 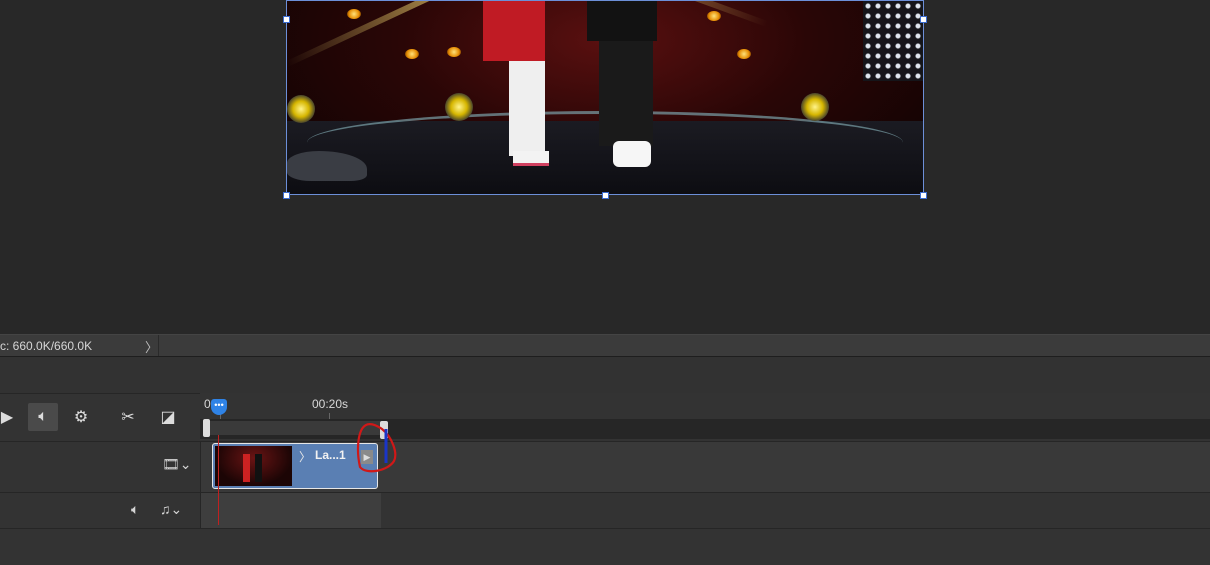 I want to click on gear-icon: ⚙︎, so click(x=81, y=417).